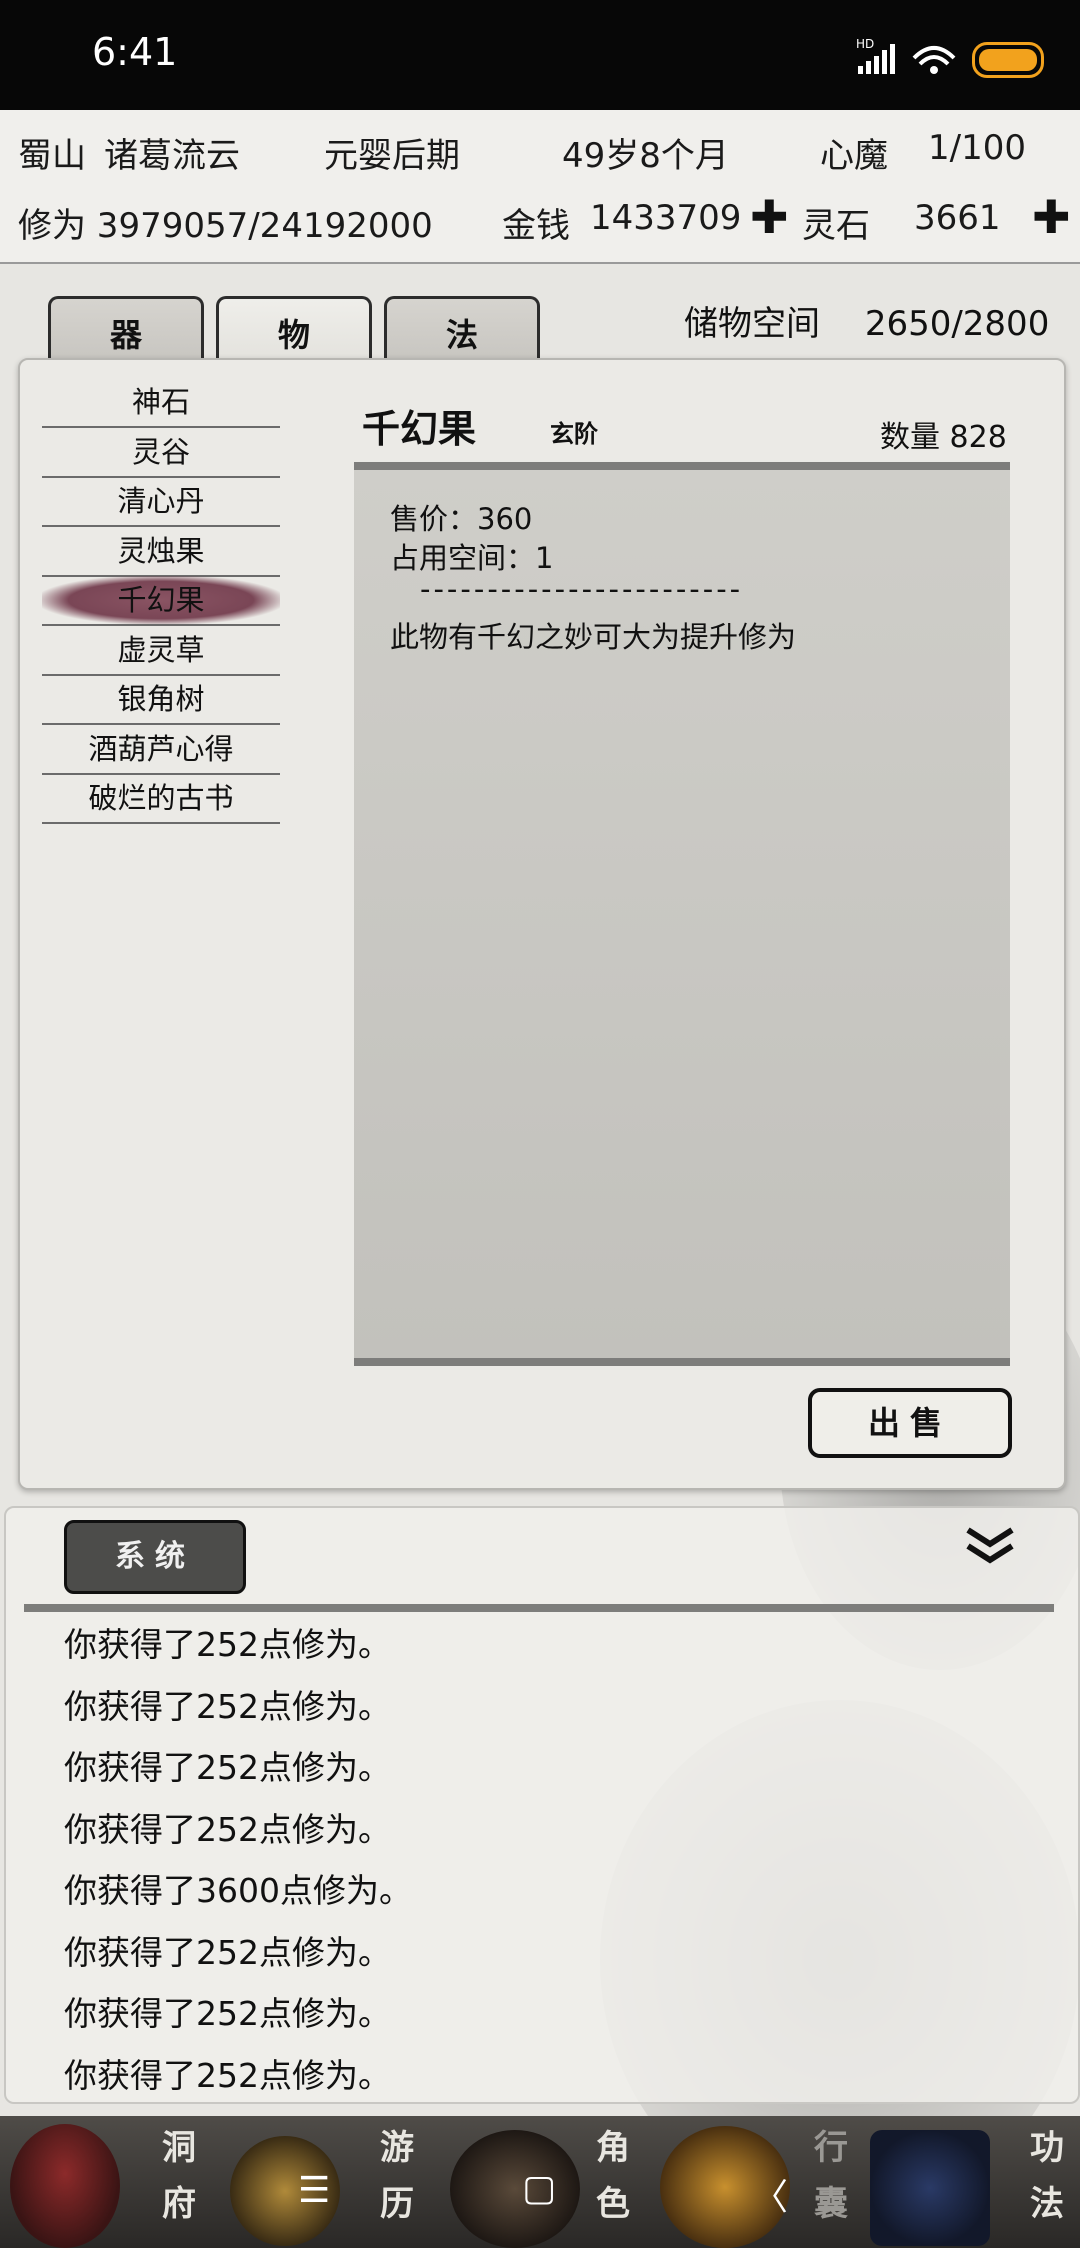  What do you see at coordinates (294, 329) in the screenshot?
I see `tab-items: 物` at bounding box center [294, 329].